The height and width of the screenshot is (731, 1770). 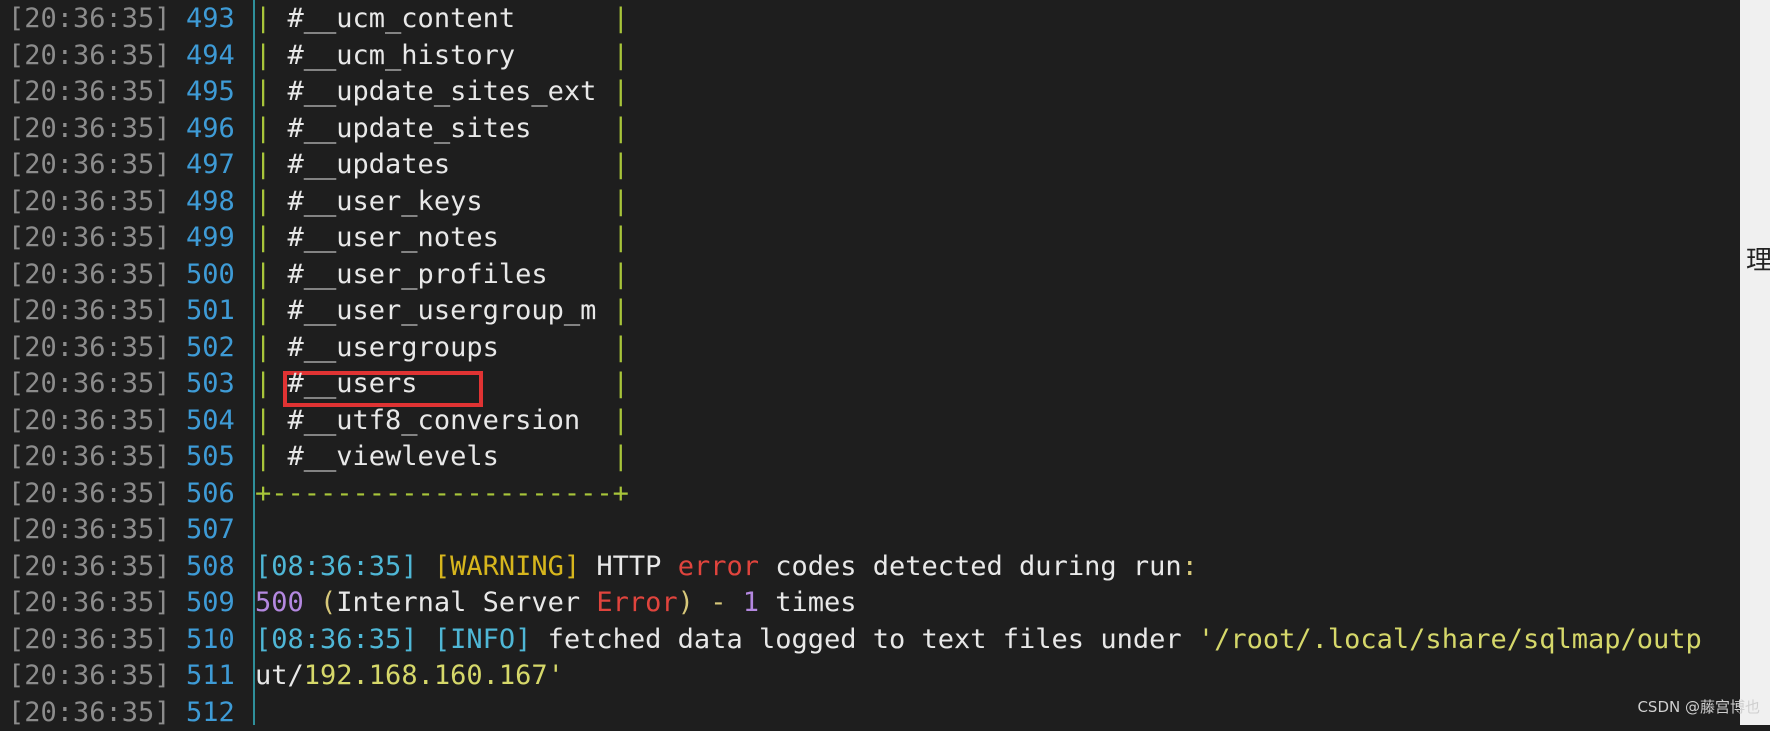 I want to click on log-text: HTTP, so click(x=629, y=566).